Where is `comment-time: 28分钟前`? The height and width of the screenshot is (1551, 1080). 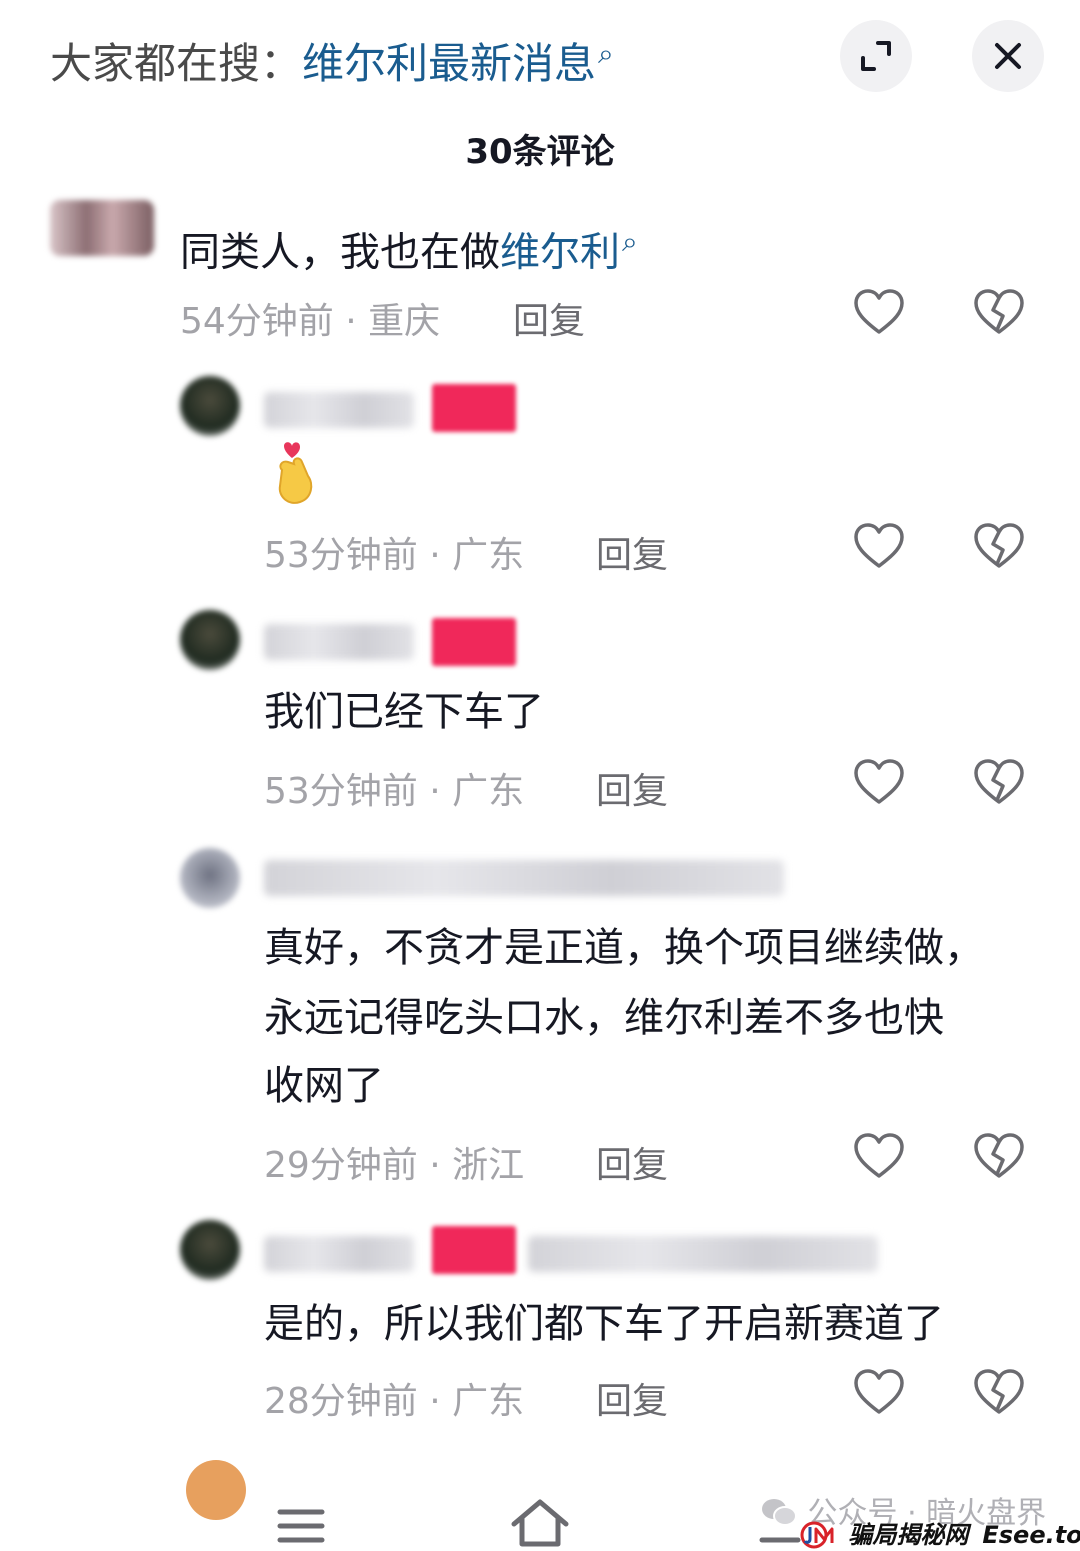
comment-time: 28分钟前 is located at coordinates (341, 1401).